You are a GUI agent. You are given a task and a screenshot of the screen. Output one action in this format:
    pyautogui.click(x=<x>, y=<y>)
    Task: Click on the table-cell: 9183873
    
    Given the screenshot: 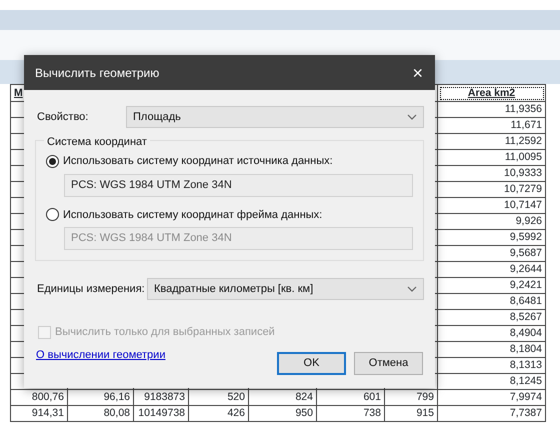 What is the action you would take?
    pyautogui.click(x=161, y=398)
    